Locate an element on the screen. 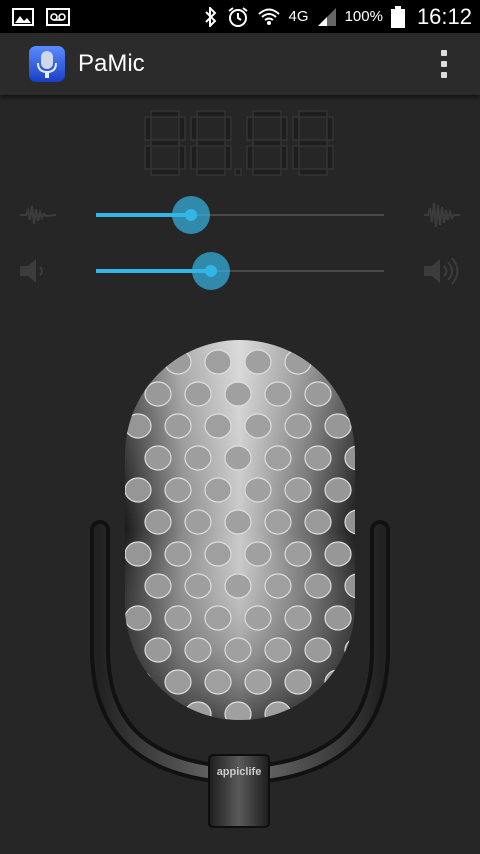 This screenshot has width=480, height=854. volume-slider is located at coordinates (240, 271).